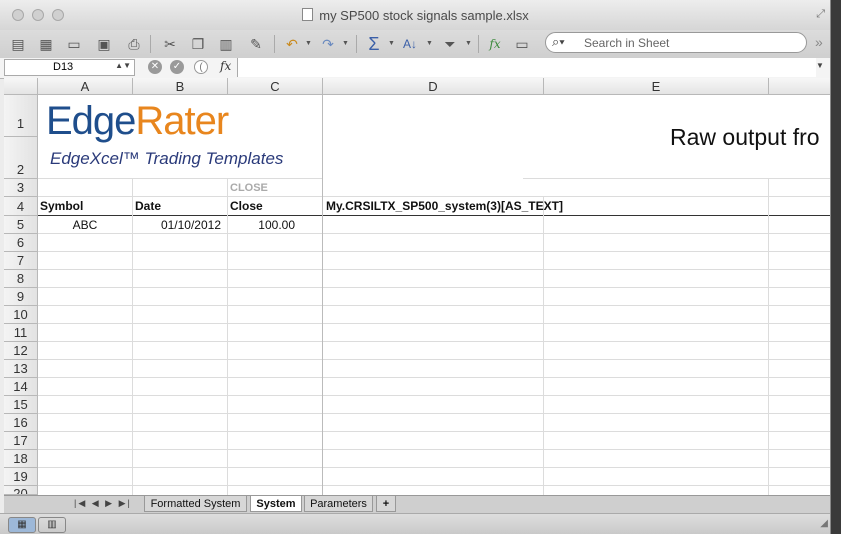 The height and width of the screenshot is (534, 841). What do you see at coordinates (104, 44) in the screenshot?
I see `save-icon: ▣` at bounding box center [104, 44].